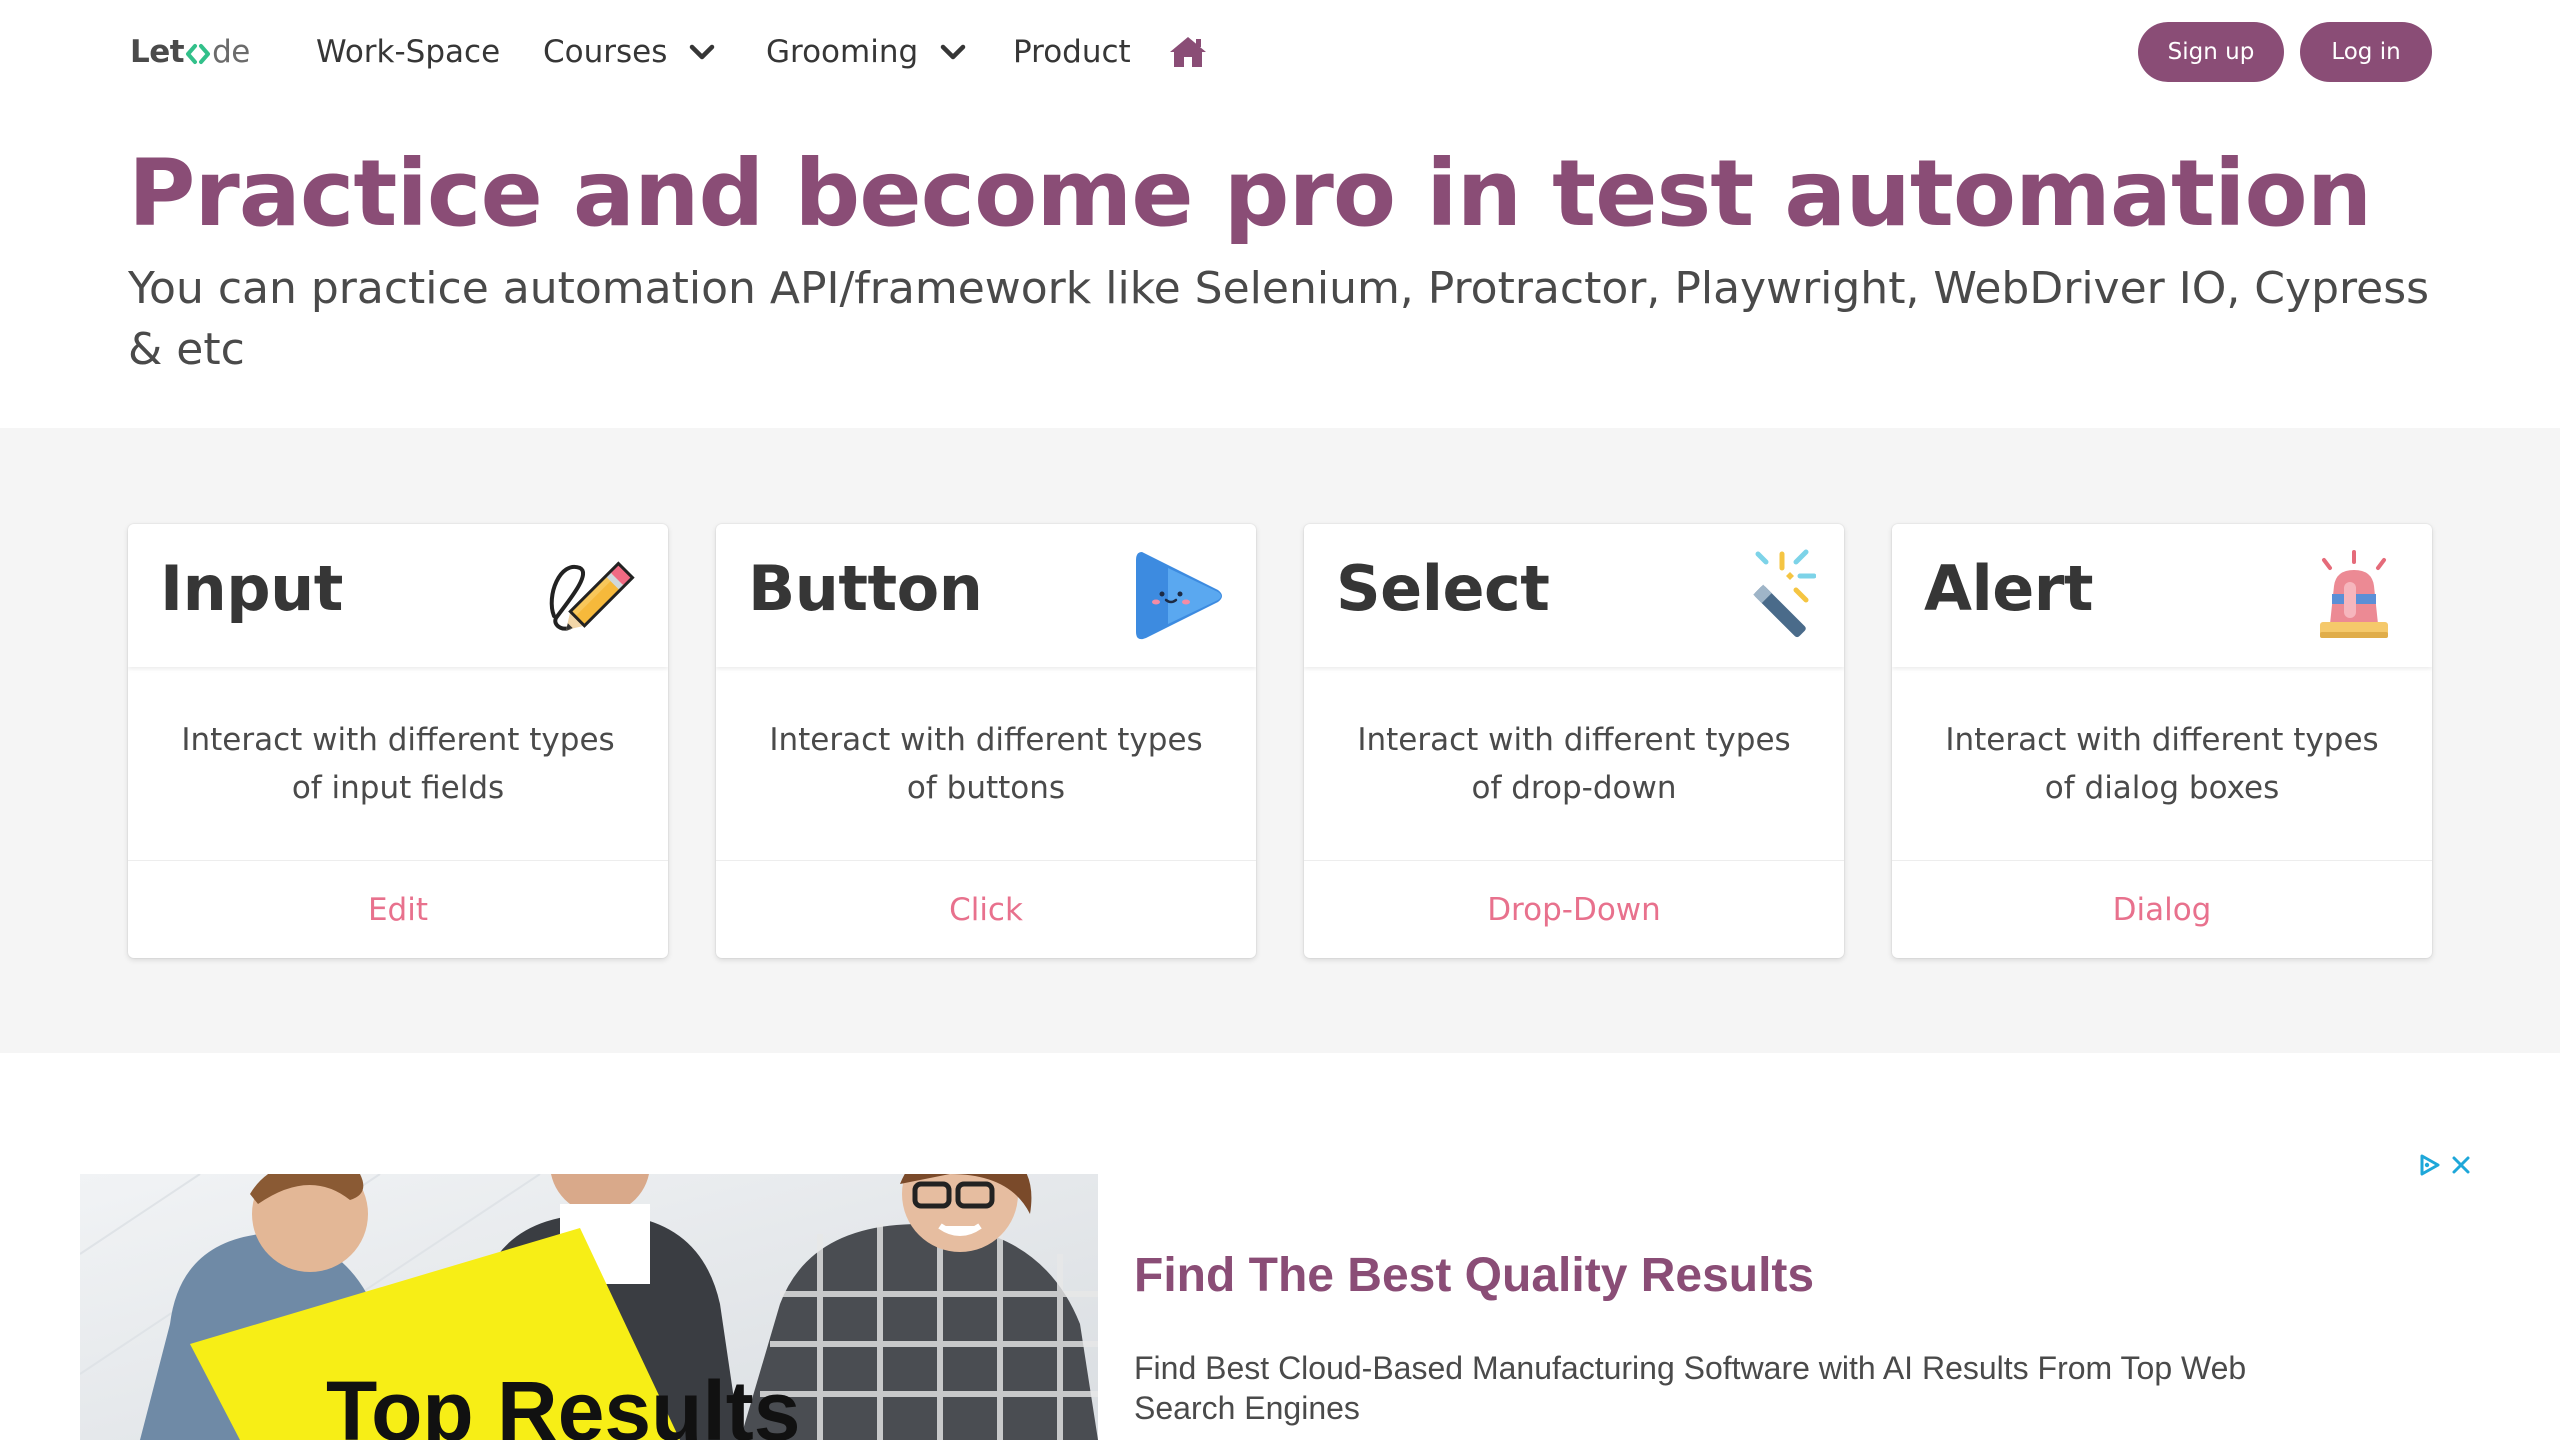 The width and height of the screenshot is (2560, 1440). What do you see at coordinates (842, 52) in the screenshot?
I see `nav-item-label: Grooming` at bounding box center [842, 52].